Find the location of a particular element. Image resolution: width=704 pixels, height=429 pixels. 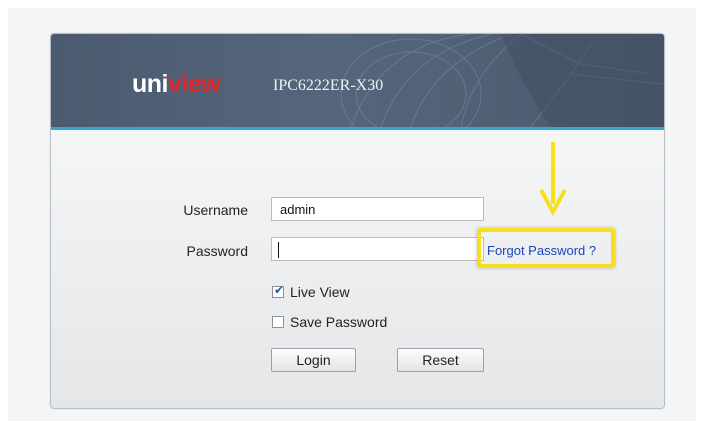

save-password-label: Save Password is located at coordinates (338, 322).